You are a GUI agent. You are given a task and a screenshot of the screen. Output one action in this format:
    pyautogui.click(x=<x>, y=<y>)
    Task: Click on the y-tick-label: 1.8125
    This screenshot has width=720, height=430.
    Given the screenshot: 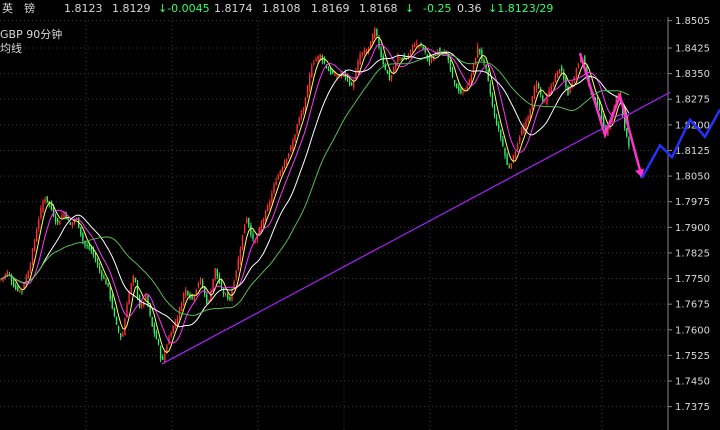 What is the action you would take?
    pyautogui.click(x=692, y=151)
    